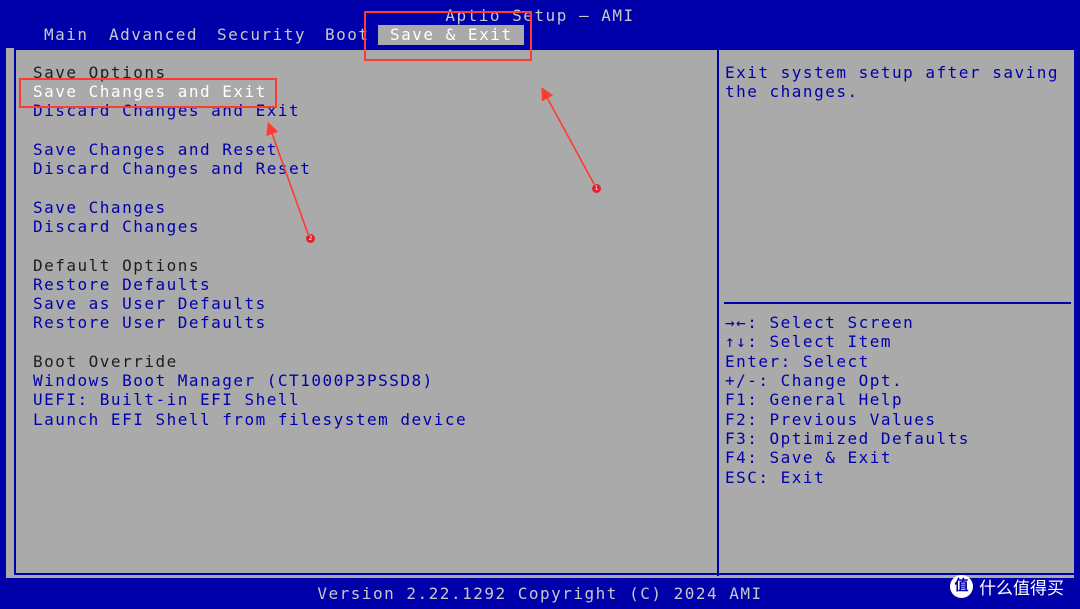 The width and height of the screenshot is (1080, 609). Describe the element at coordinates (596, 188) in the screenshot. I see `annotation-marker-1: 1` at that location.